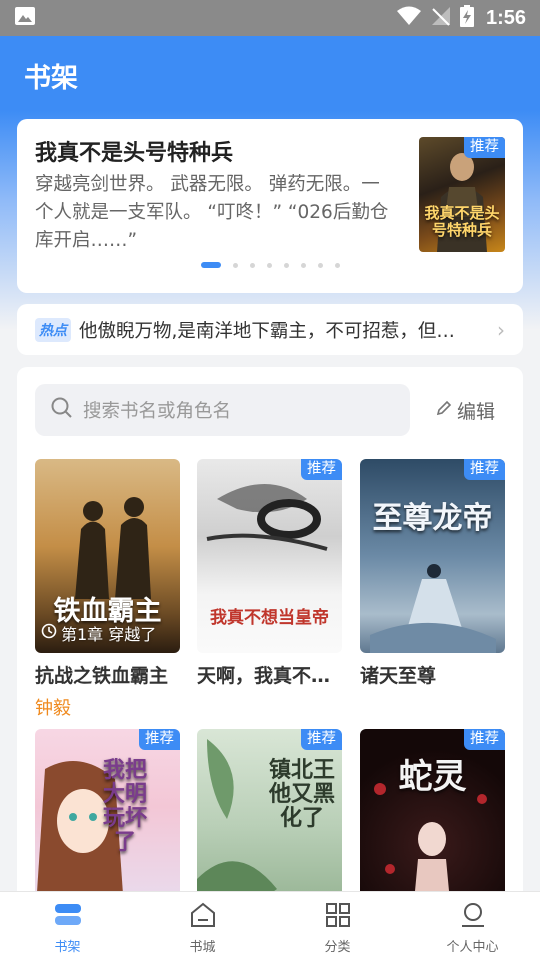 Image resolution: width=540 pixels, height=960 pixels. I want to click on pencil-icon, so click(444, 410).